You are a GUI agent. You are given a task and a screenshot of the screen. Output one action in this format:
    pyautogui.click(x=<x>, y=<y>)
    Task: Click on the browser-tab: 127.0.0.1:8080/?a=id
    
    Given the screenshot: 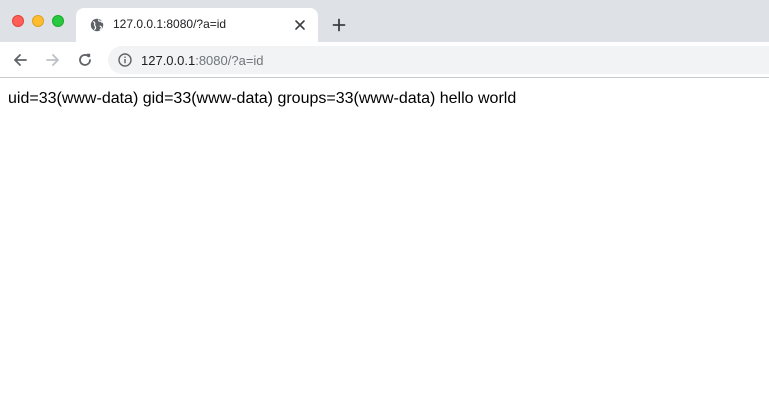 What is the action you would take?
    pyautogui.click(x=197, y=25)
    